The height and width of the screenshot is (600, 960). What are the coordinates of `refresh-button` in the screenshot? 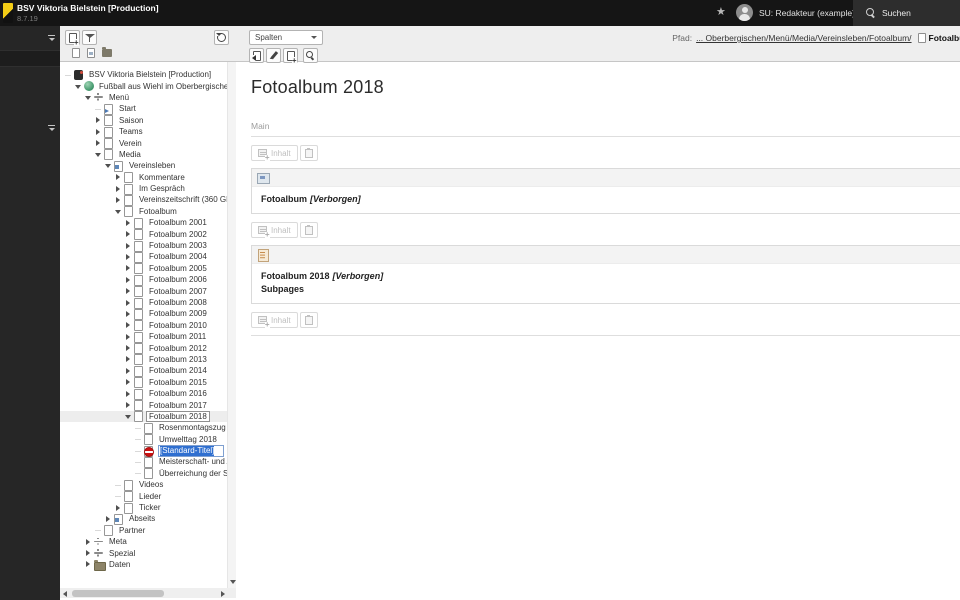 It's located at (221, 37).